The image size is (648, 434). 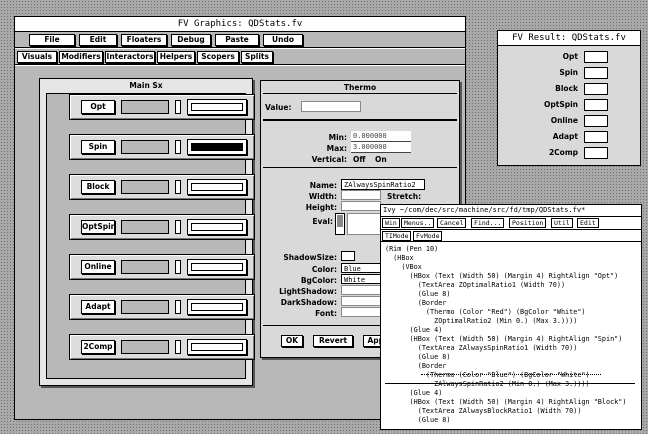 What do you see at coordinates (37, 57) in the screenshot?
I see `tab-visuals: Visuals` at bounding box center [37, 57].